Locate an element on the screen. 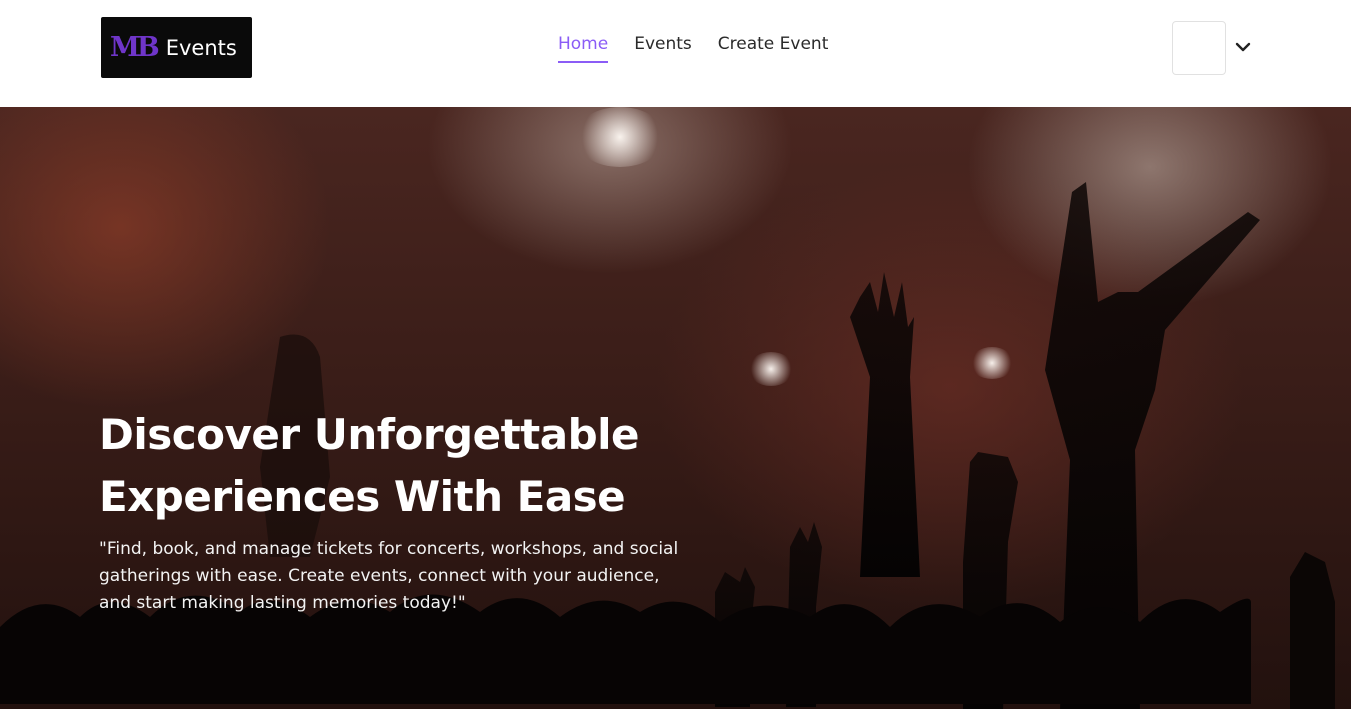  main-nav: Home Events Create Event is located at coordinates (693, 48).